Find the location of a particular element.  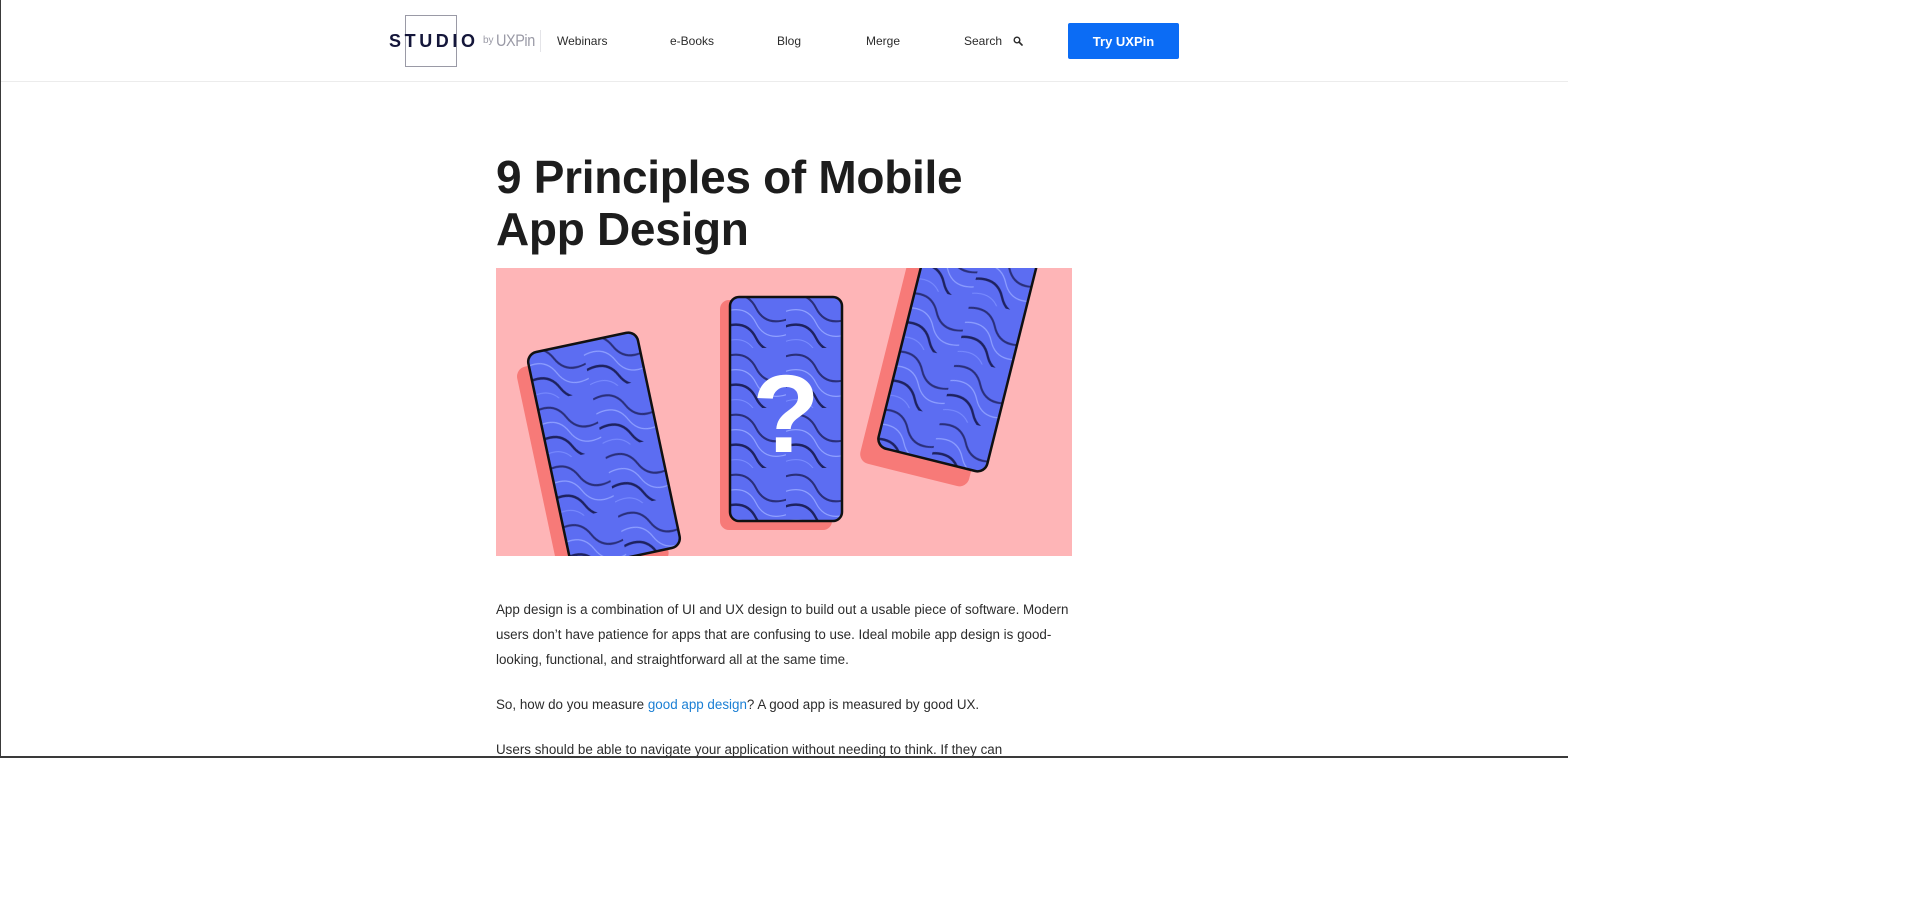

title-line-1: 9 Principles of Mobile is located at coordinates (729, 177).